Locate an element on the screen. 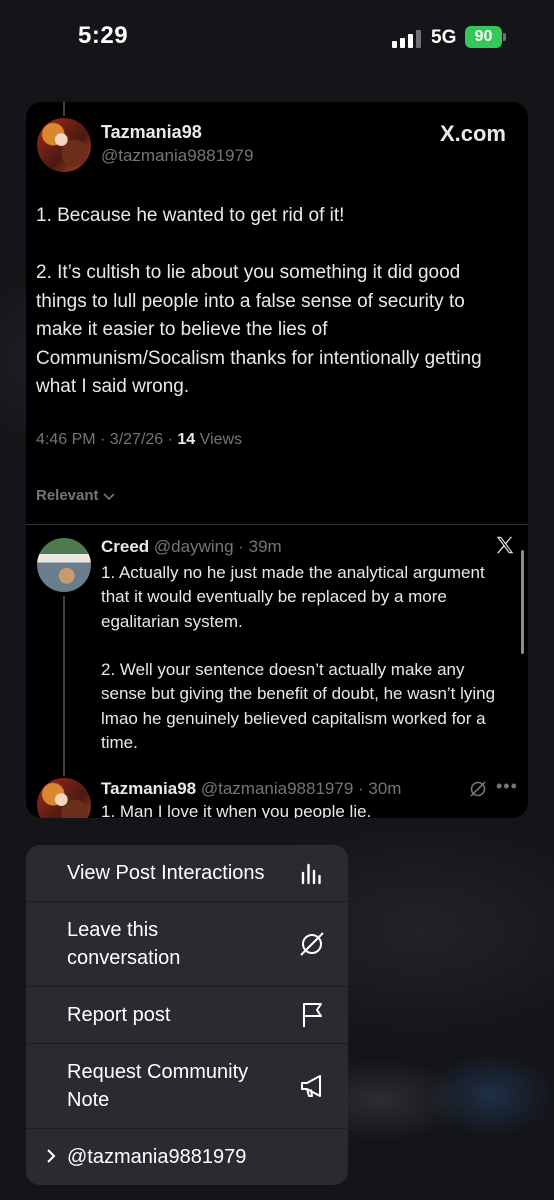 Image resolution: width=554 pixels, height=1200 pixels. reply-author-name: Tazmania98 is located at coordinates (148, 788).